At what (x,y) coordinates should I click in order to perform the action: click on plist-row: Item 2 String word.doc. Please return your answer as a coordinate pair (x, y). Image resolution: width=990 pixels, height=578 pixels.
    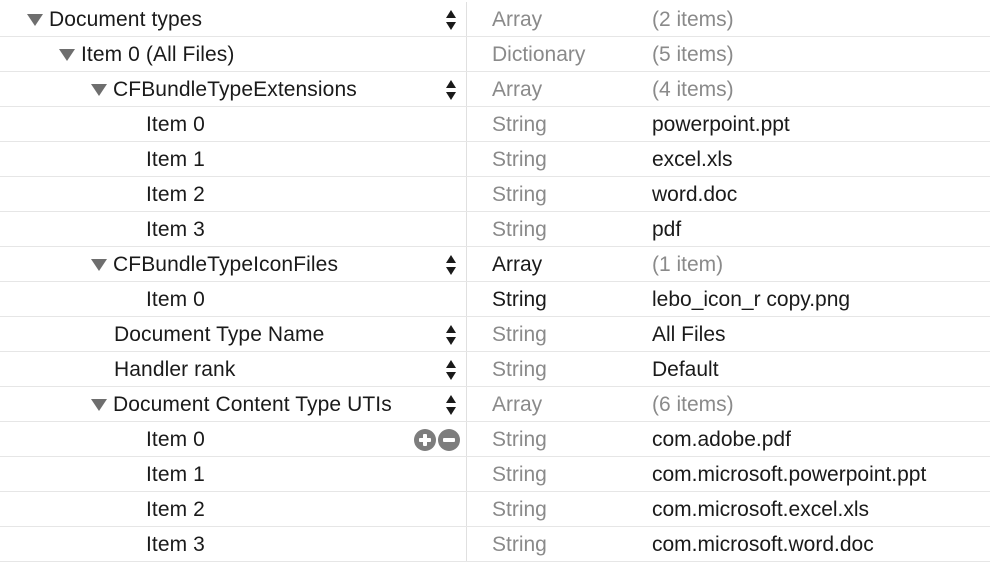
    Looking at the image, I should click on (495, 194).